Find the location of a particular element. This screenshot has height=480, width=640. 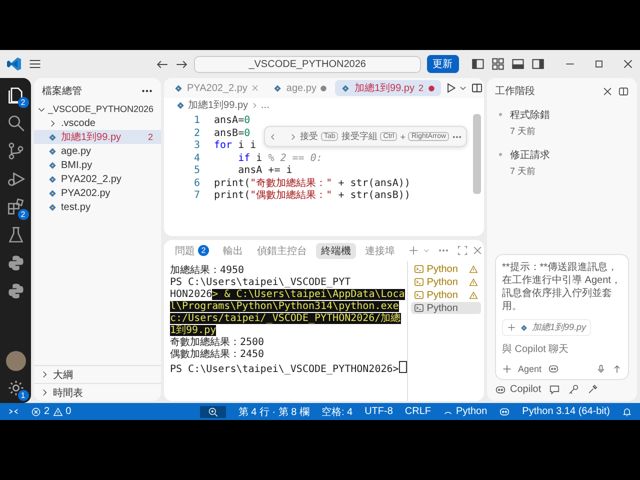

folder-item: .vscode is located at coordinates (97, 123).